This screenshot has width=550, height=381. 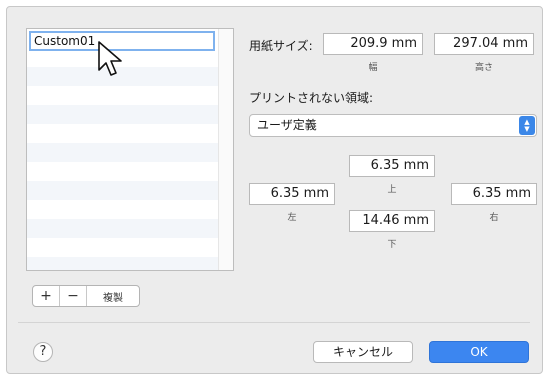 What do you see at coordinates (43, 352) in the screenshot?
I see `help-icon: ?` at bounding box center [43, 352].